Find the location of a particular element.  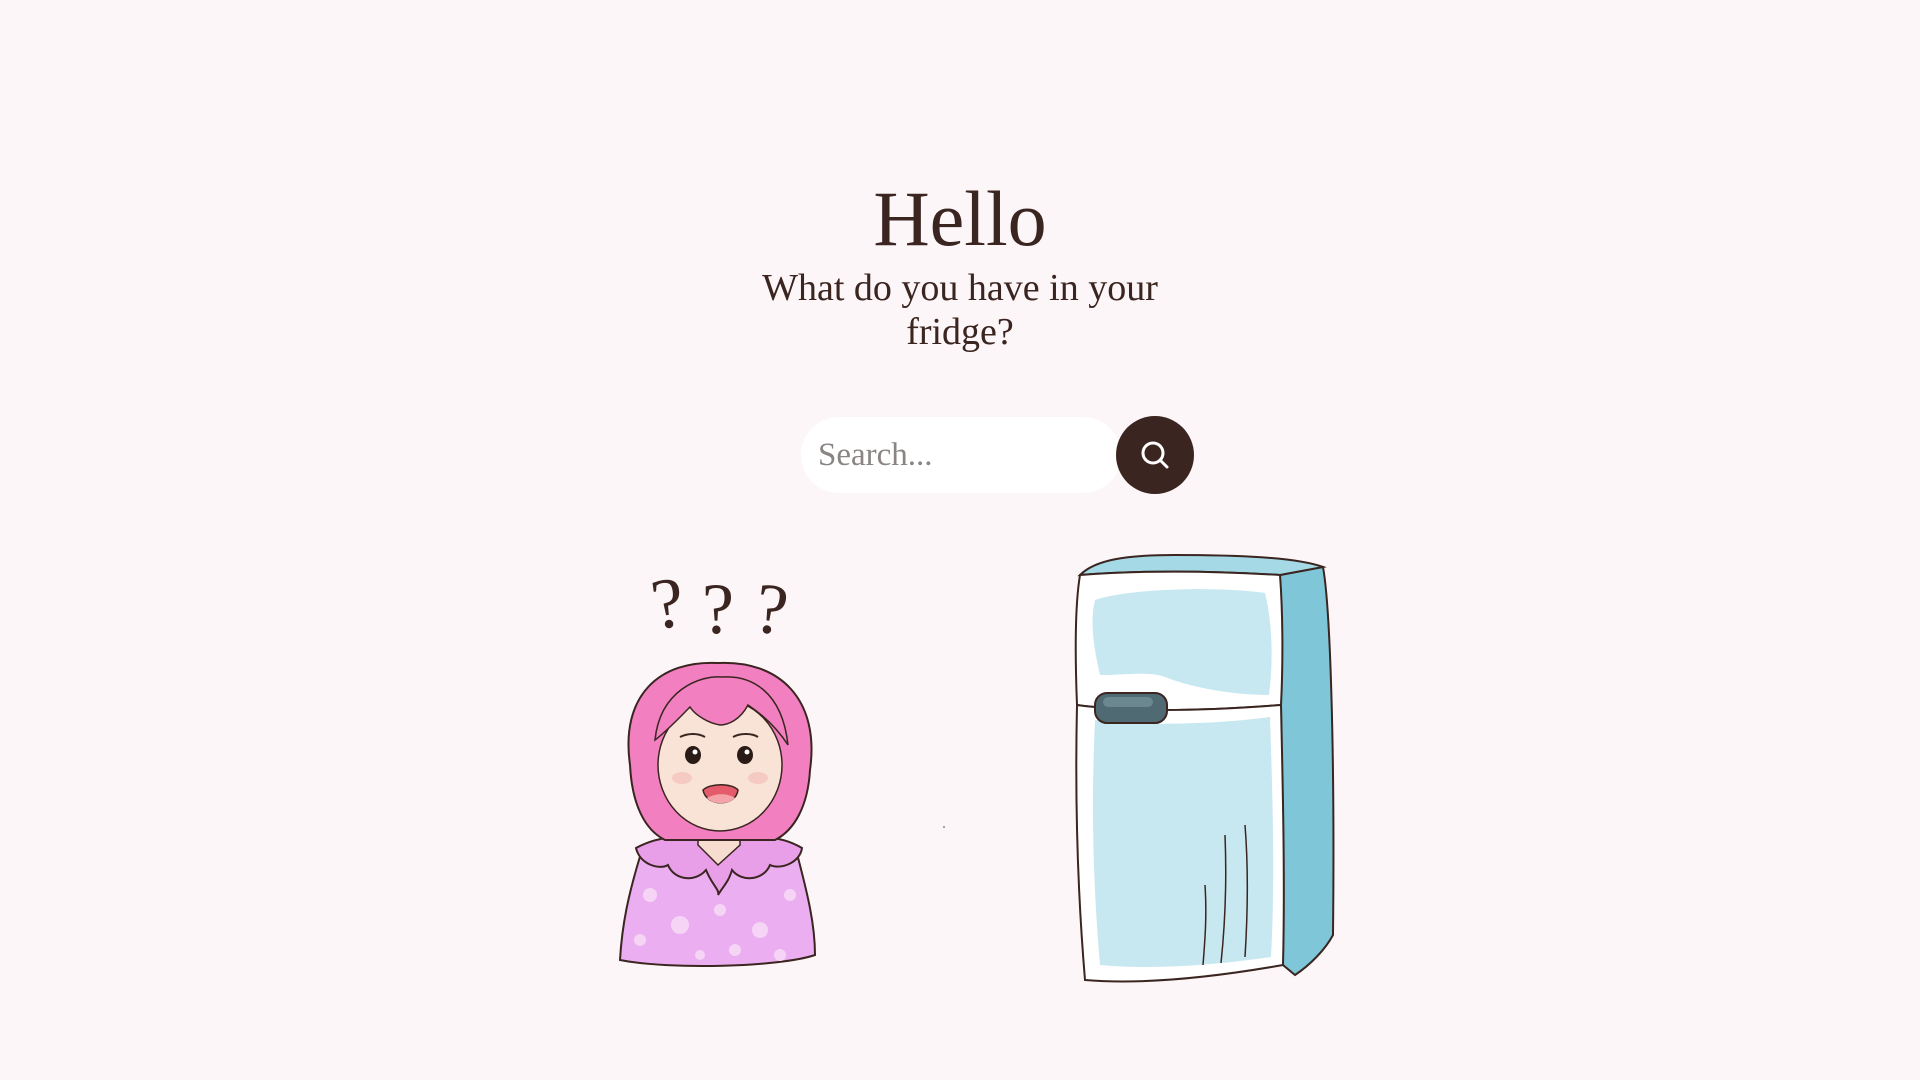

question-marks: ? ? ? is located at coordinates (719, 606).